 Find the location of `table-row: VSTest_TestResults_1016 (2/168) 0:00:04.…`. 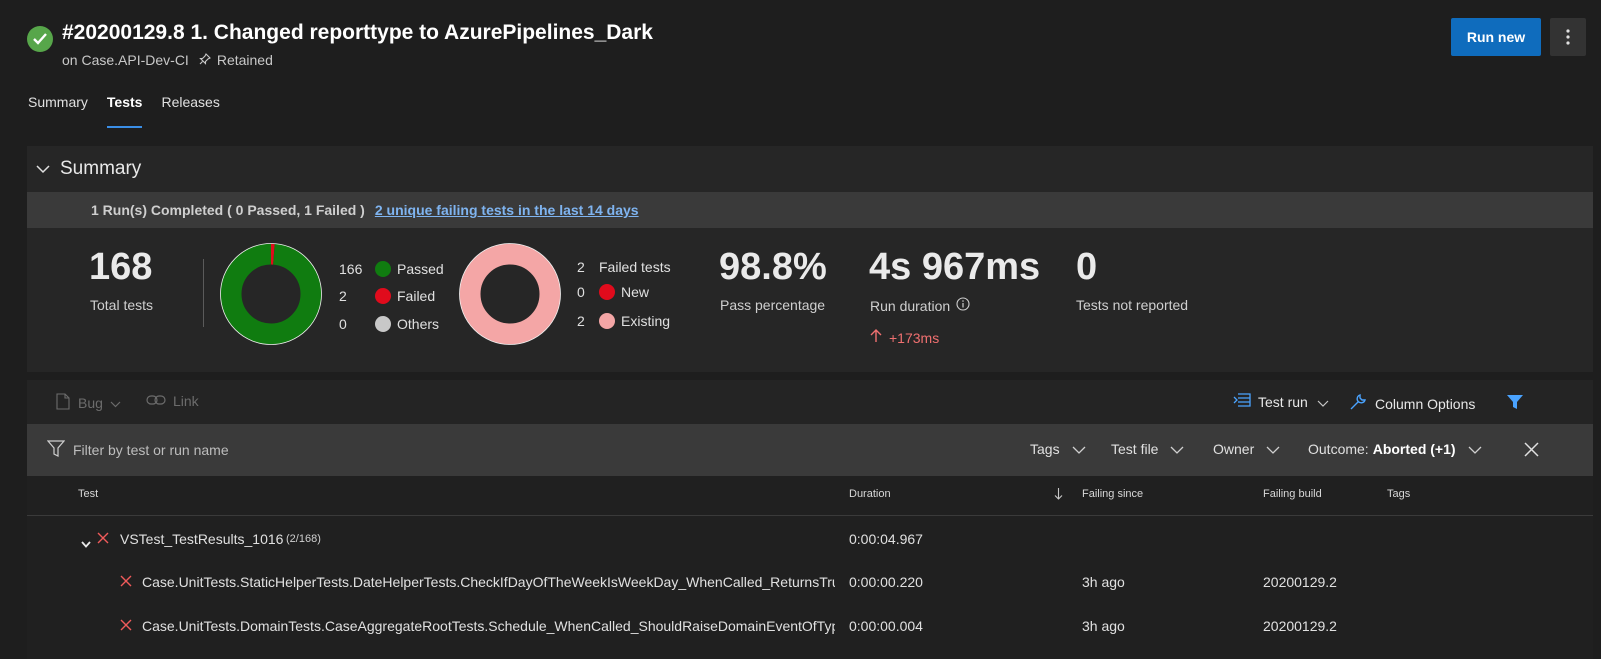

table-row: VSTest_TestResults_1016 (2/168) 0:00:04.… is located at coordinates (810, 538).